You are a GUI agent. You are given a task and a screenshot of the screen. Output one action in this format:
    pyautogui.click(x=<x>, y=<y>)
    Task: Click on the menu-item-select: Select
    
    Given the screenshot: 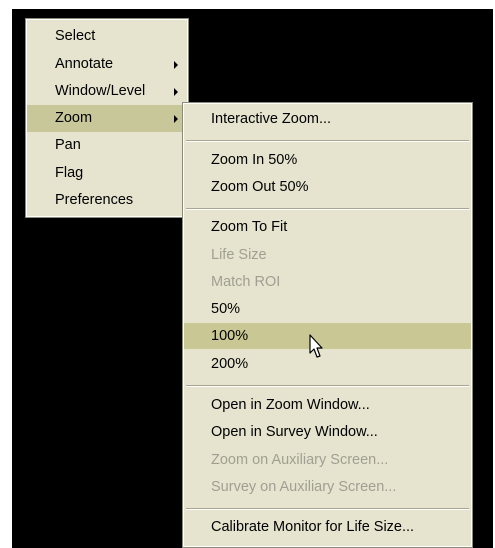 What is the action you would take?
    pyautogui.click(x=107, y=36)
    